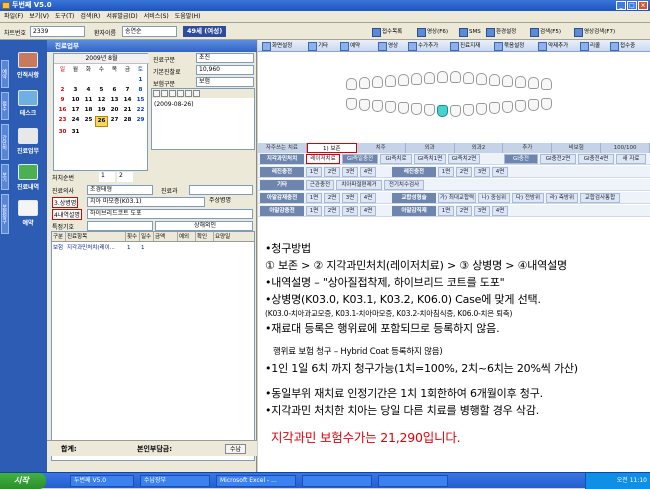 This screenshot has height=489, width=650. Describe the element at coordinates (174, 104) in the screenshot. I see `visit-date: (2009-08-26)` at that location.